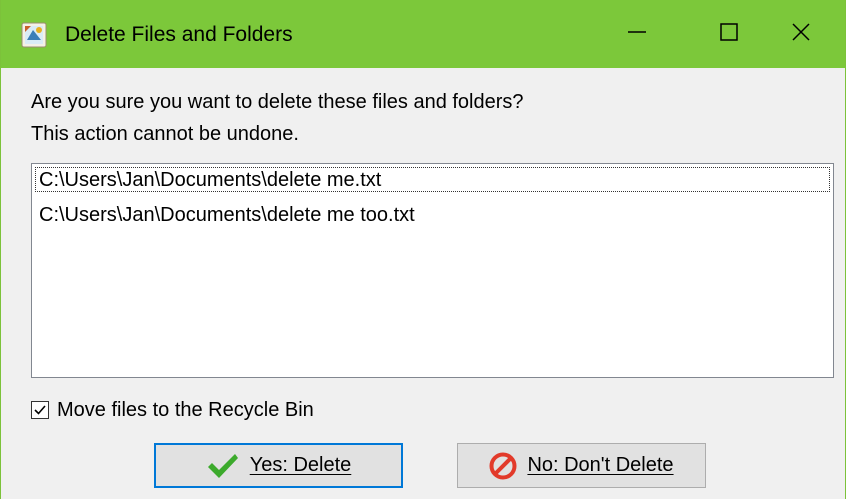 This screenshot has height=499, width=846. I want to click on minimize-icon, so click(637, 34).